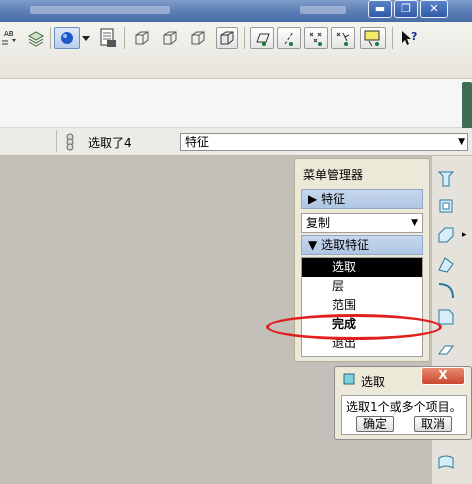  What do you see at coordinates (446, 234) in the screenshot?
I see `rib-icon` at bounding box center [446, 234].